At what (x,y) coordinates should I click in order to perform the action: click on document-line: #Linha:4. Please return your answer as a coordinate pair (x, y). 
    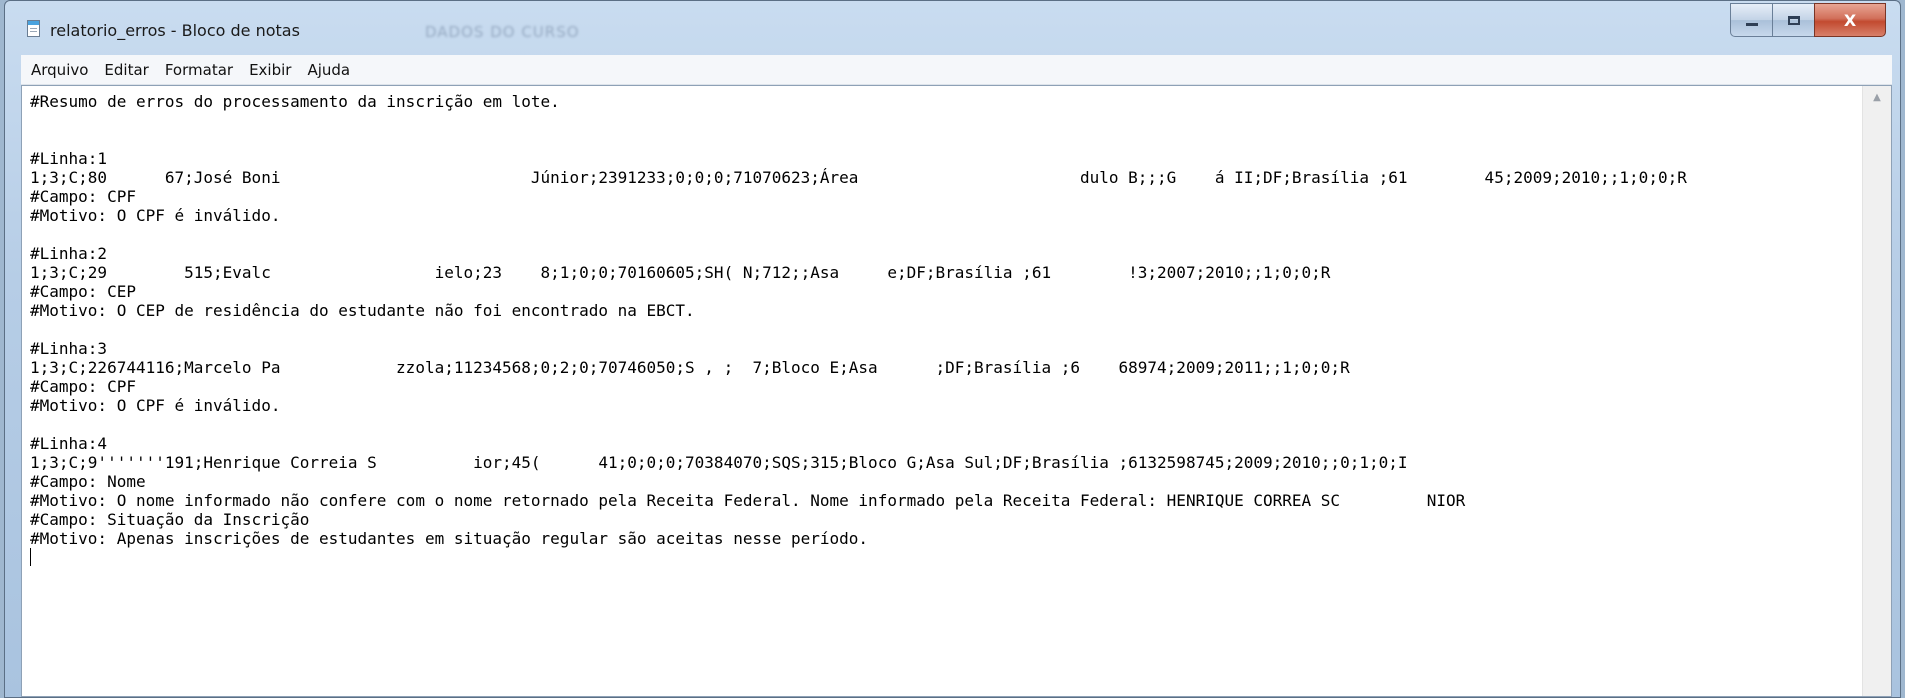
    Looking at the image, I should click on (69, 443).